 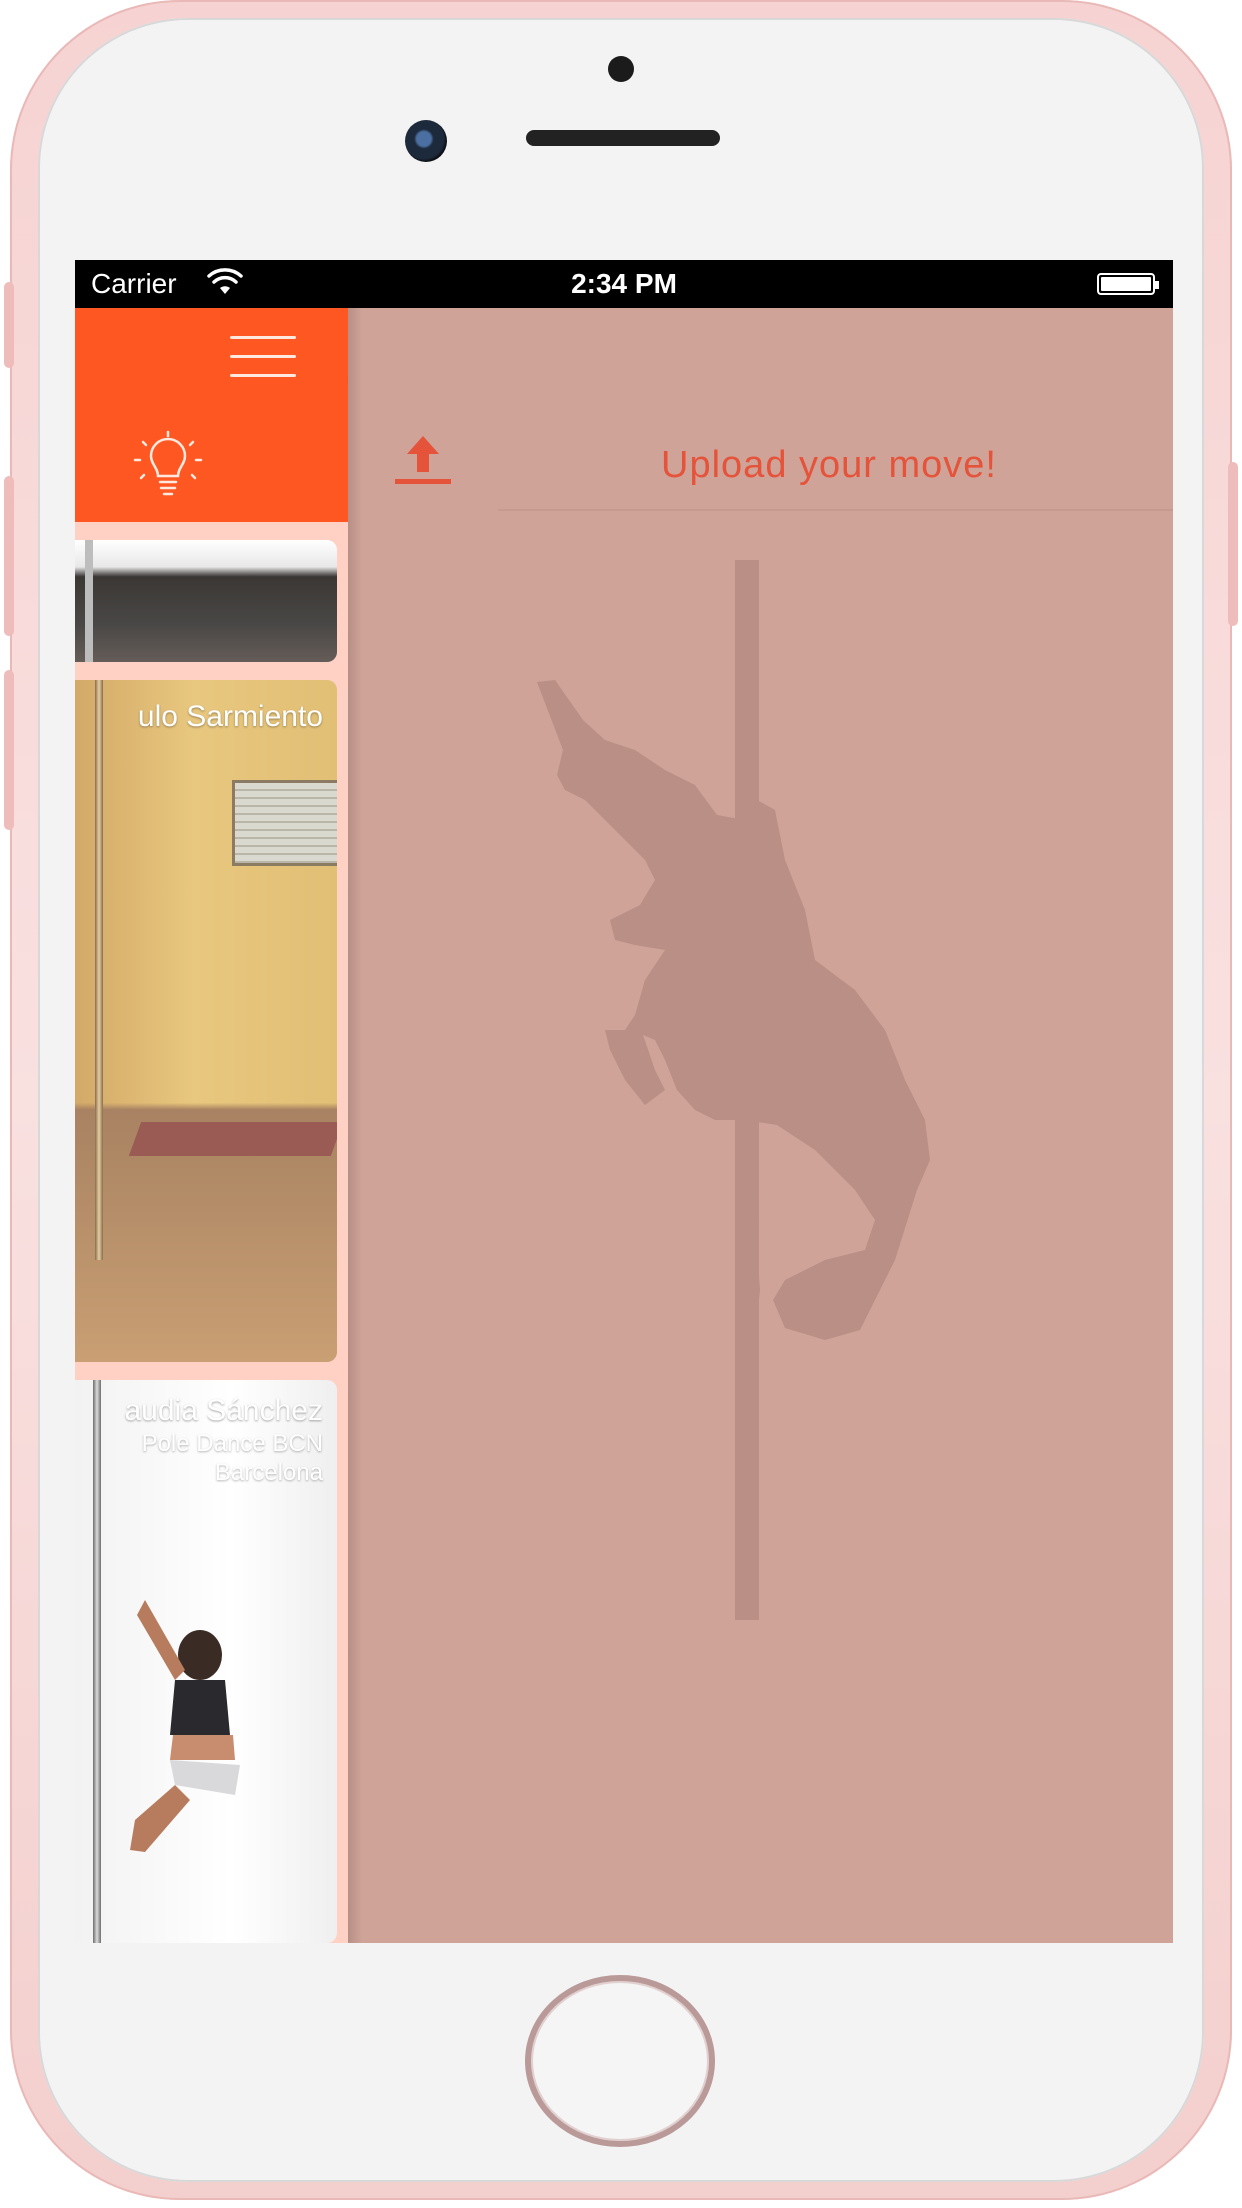 I want to click on hamburger-icon, so click(x=263, y=356).